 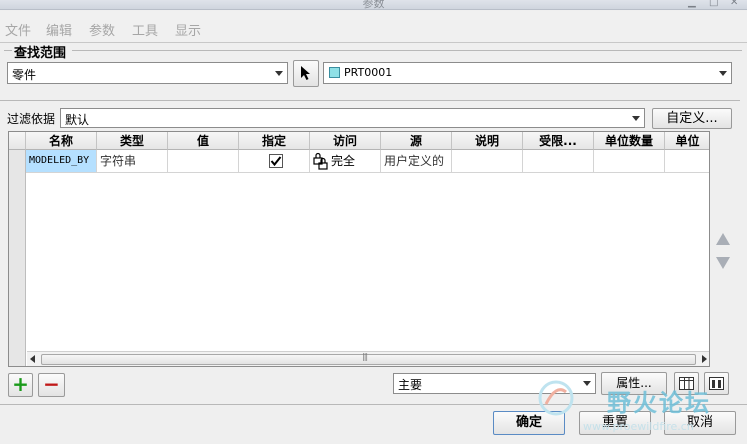 What do you see at coordinates (32, 359) in the screenshot?
I see `scroll-left-icon` at bounding box center [32, 359].